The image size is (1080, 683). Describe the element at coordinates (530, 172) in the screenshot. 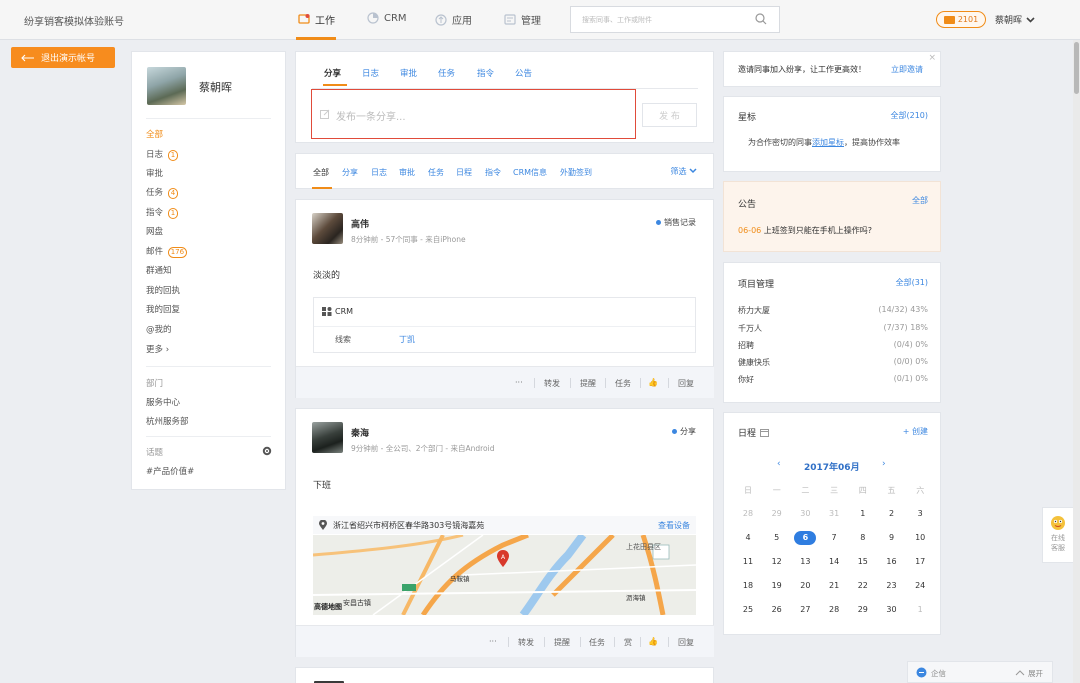

I see `filter-tab-crm: CRM信息` at that location.